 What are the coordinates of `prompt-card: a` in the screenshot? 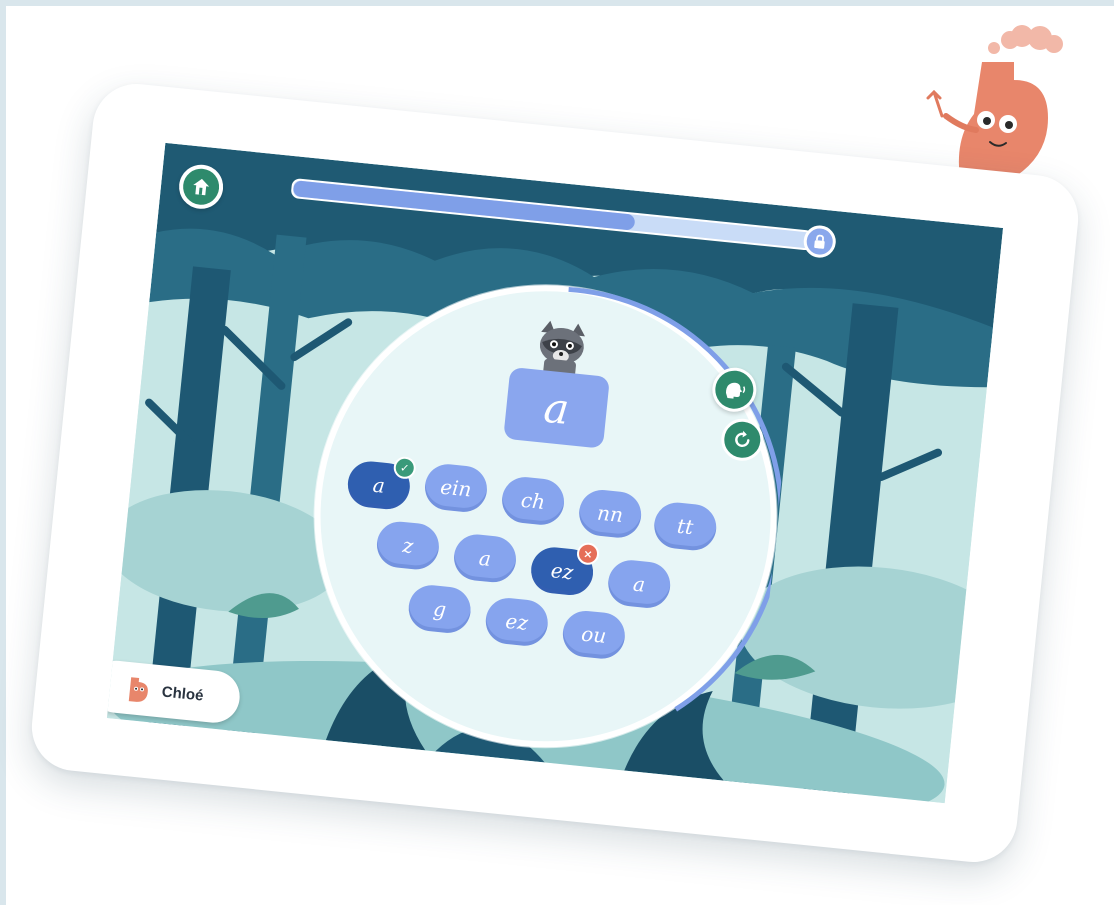 It's located at (556, 407).